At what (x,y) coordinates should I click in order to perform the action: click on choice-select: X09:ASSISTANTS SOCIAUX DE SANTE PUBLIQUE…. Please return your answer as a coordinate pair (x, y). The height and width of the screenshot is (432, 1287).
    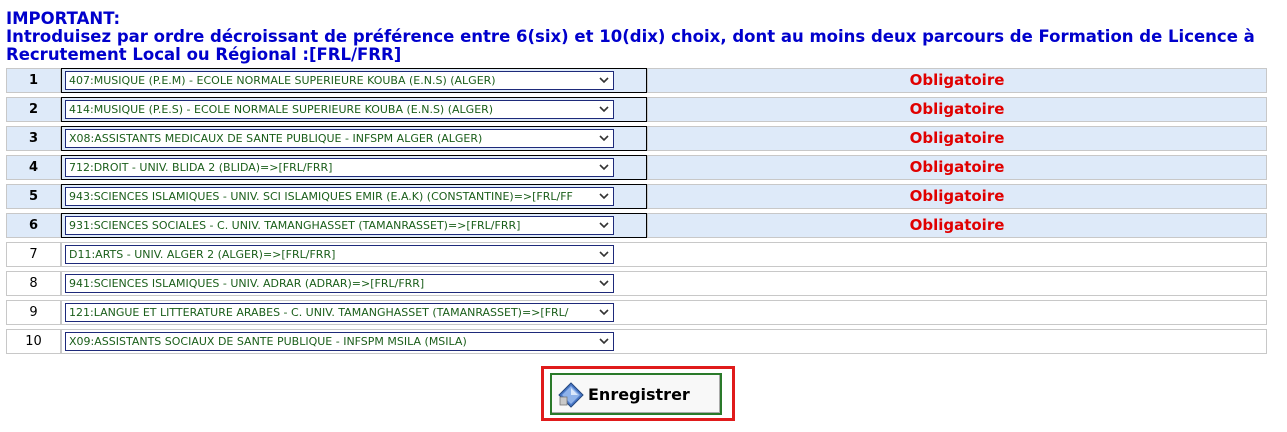
    Looking at the image, I should click on (339, 341).